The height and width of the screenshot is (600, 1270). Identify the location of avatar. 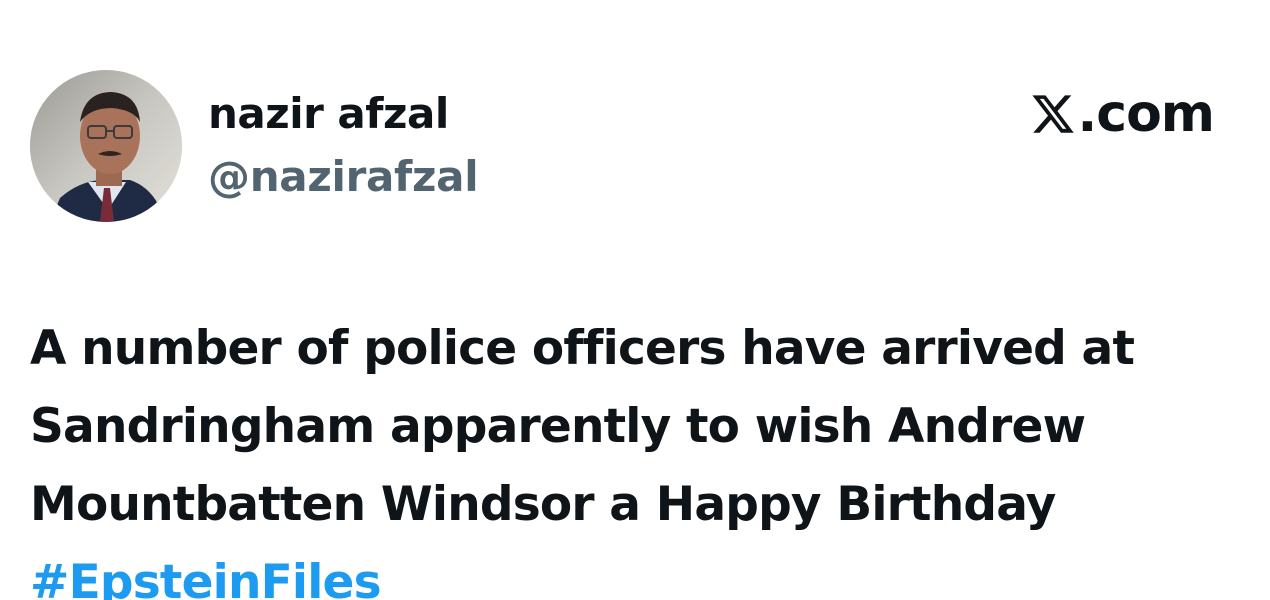
(106, 146).